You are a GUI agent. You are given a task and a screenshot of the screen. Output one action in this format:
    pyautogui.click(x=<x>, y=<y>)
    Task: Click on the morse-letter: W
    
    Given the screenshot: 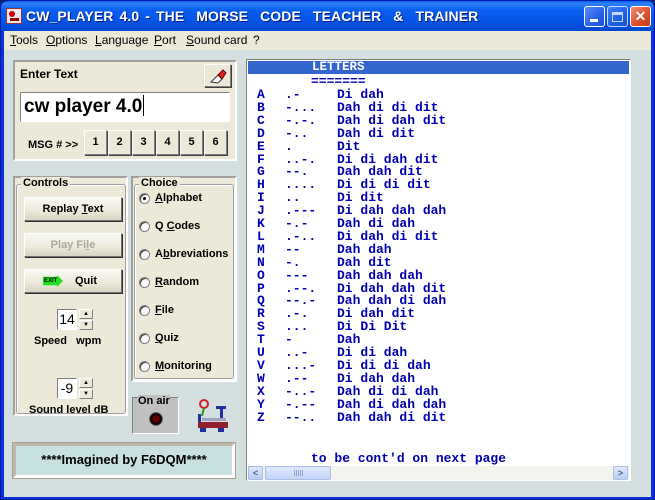 What is the action you would take?
    pyautogui.click(x=261, y=378)
    